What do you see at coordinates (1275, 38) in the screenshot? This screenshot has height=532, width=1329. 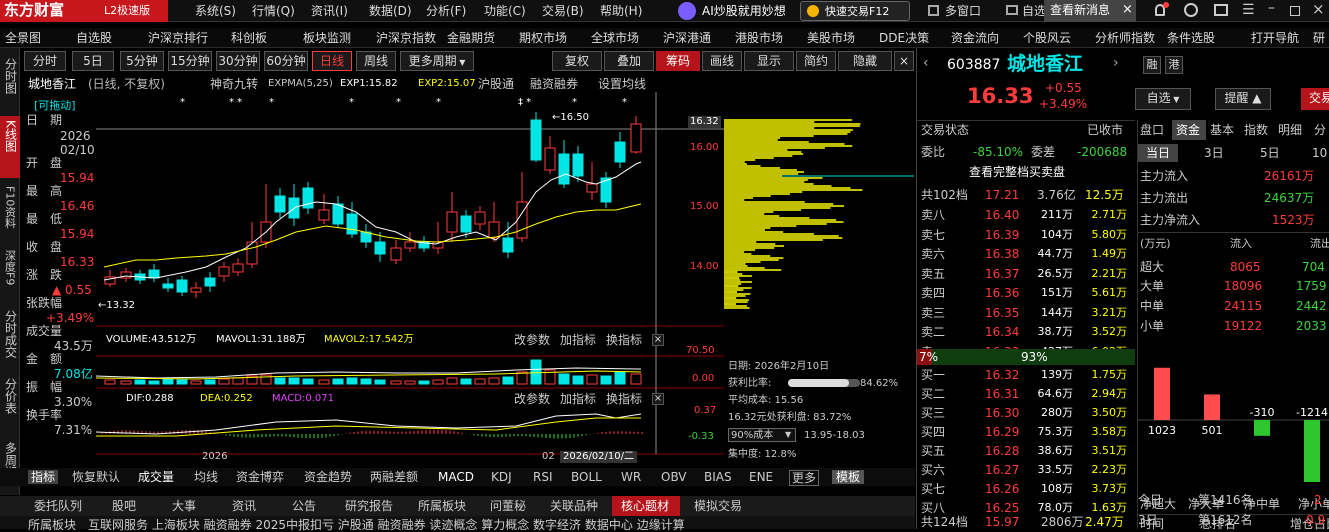 I see `nav-open-guide: 打开导航` at bounding box center [1275, 38].